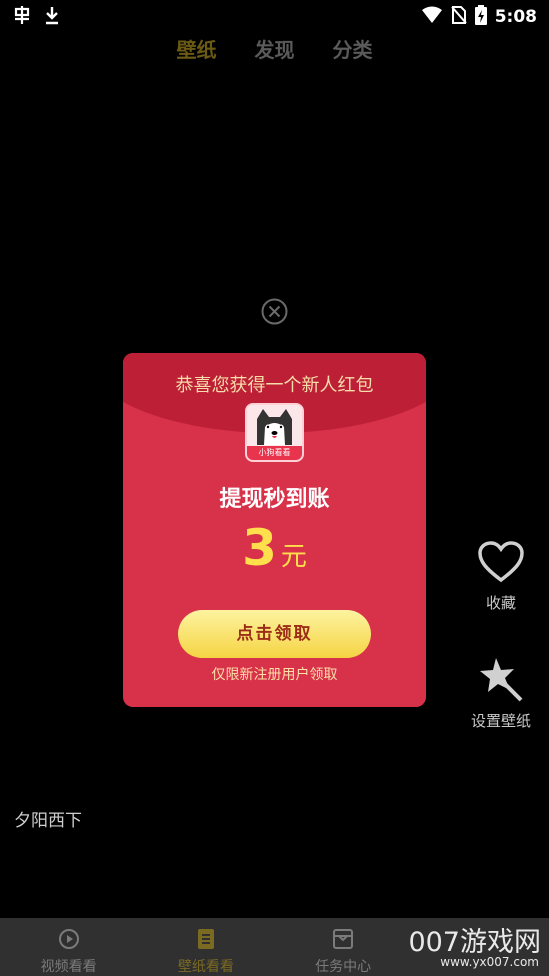  Describe the element at coordinates (52, 17) in the screenshot. I see `download-icon` at that location.